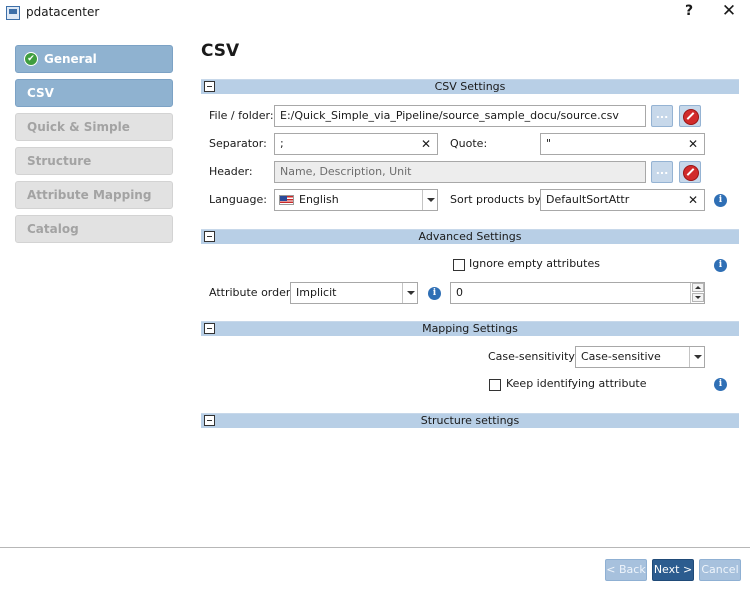 The width and height of the screenshot is (750, 590). What do you see at coordinates (534, 264) in the screenshot?
I see `ignore-empty-label: Ignore empty attributes` at bounding box center [534, 264].